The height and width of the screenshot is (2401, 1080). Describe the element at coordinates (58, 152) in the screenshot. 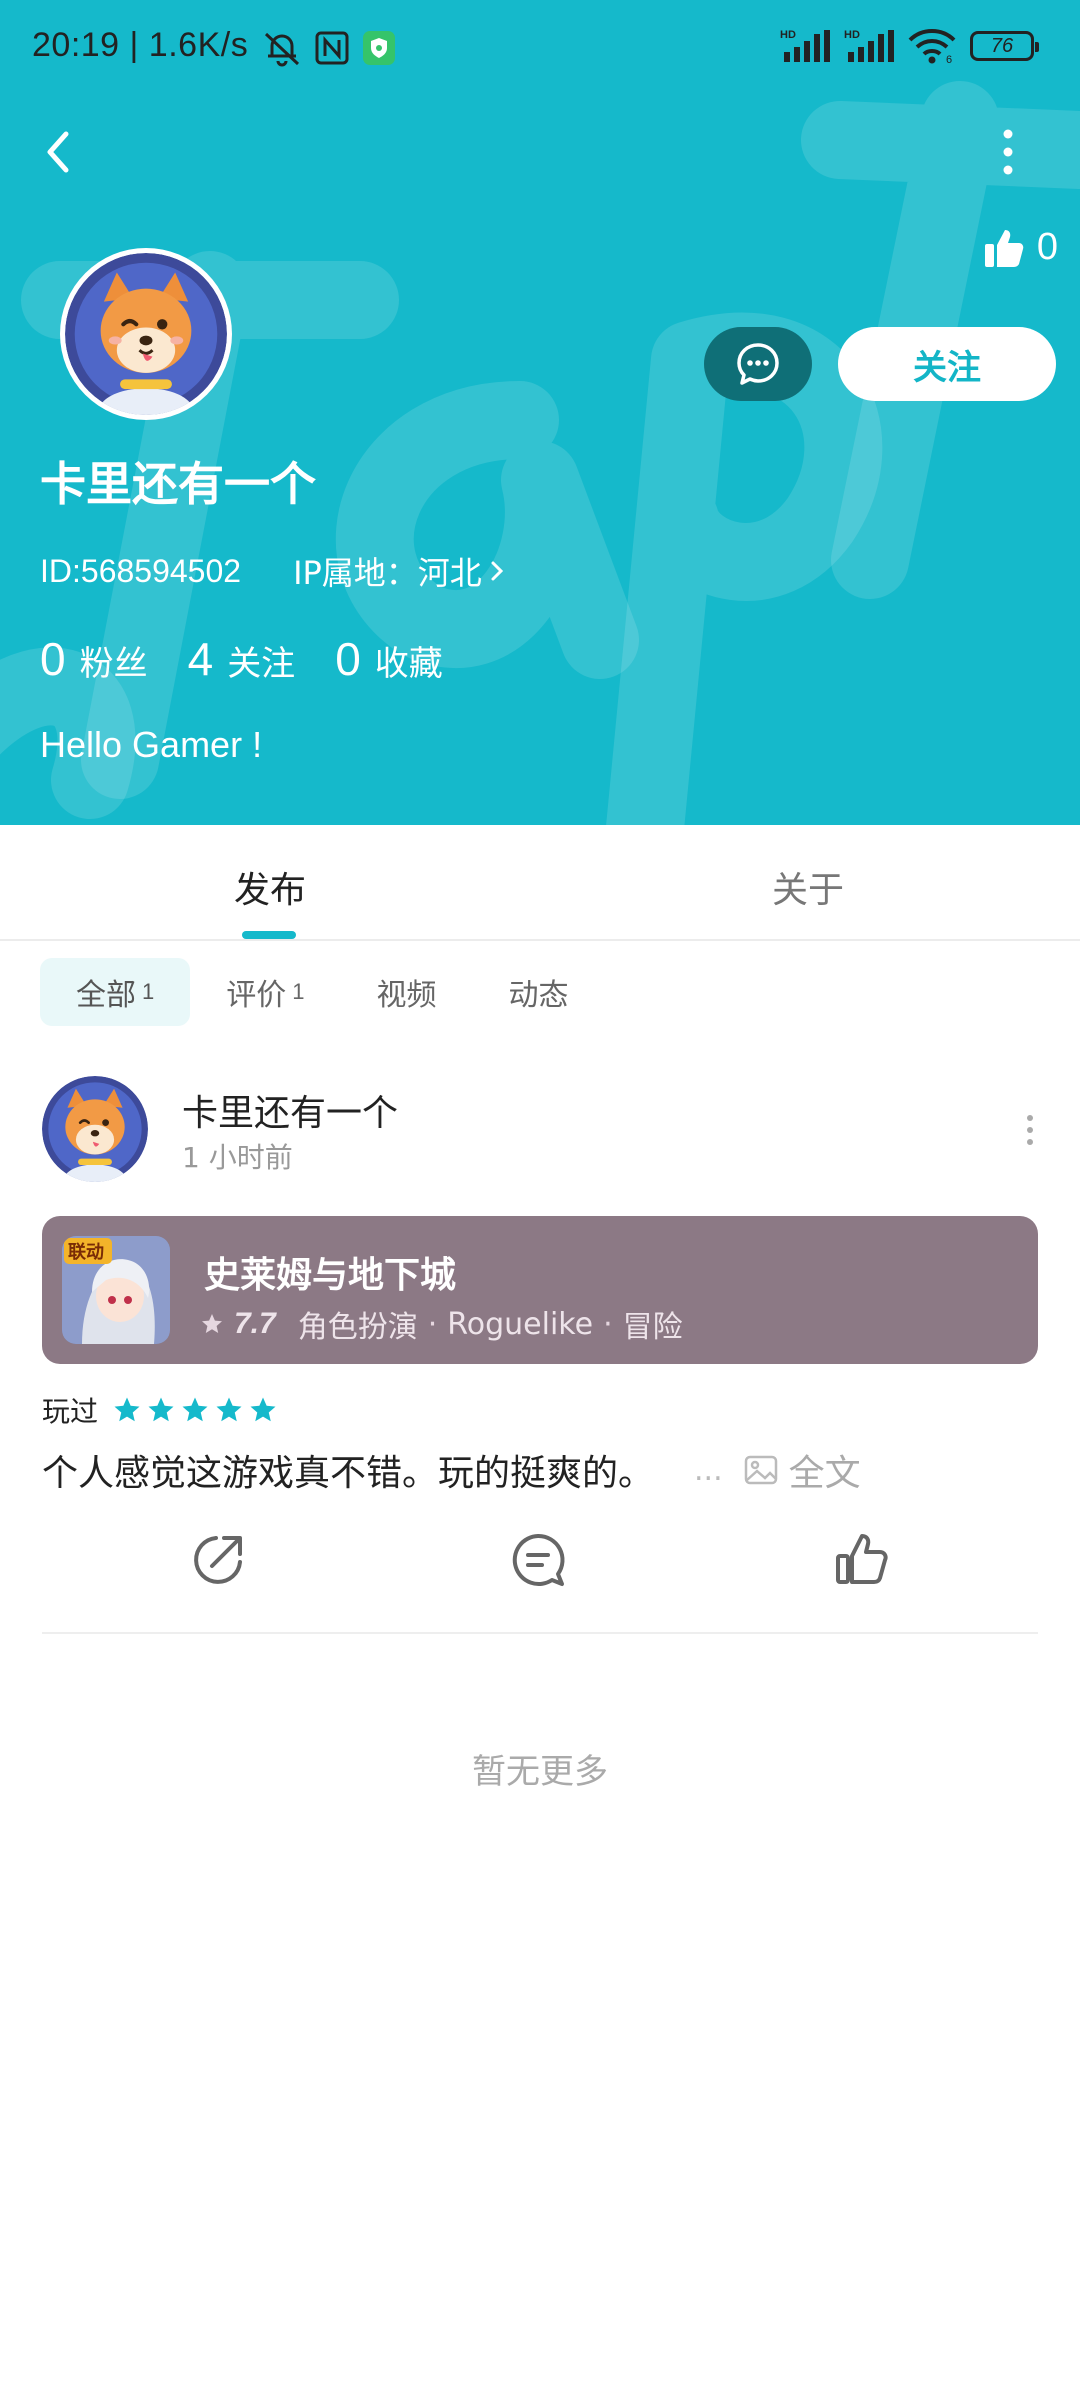

I see `back-button` at that location.